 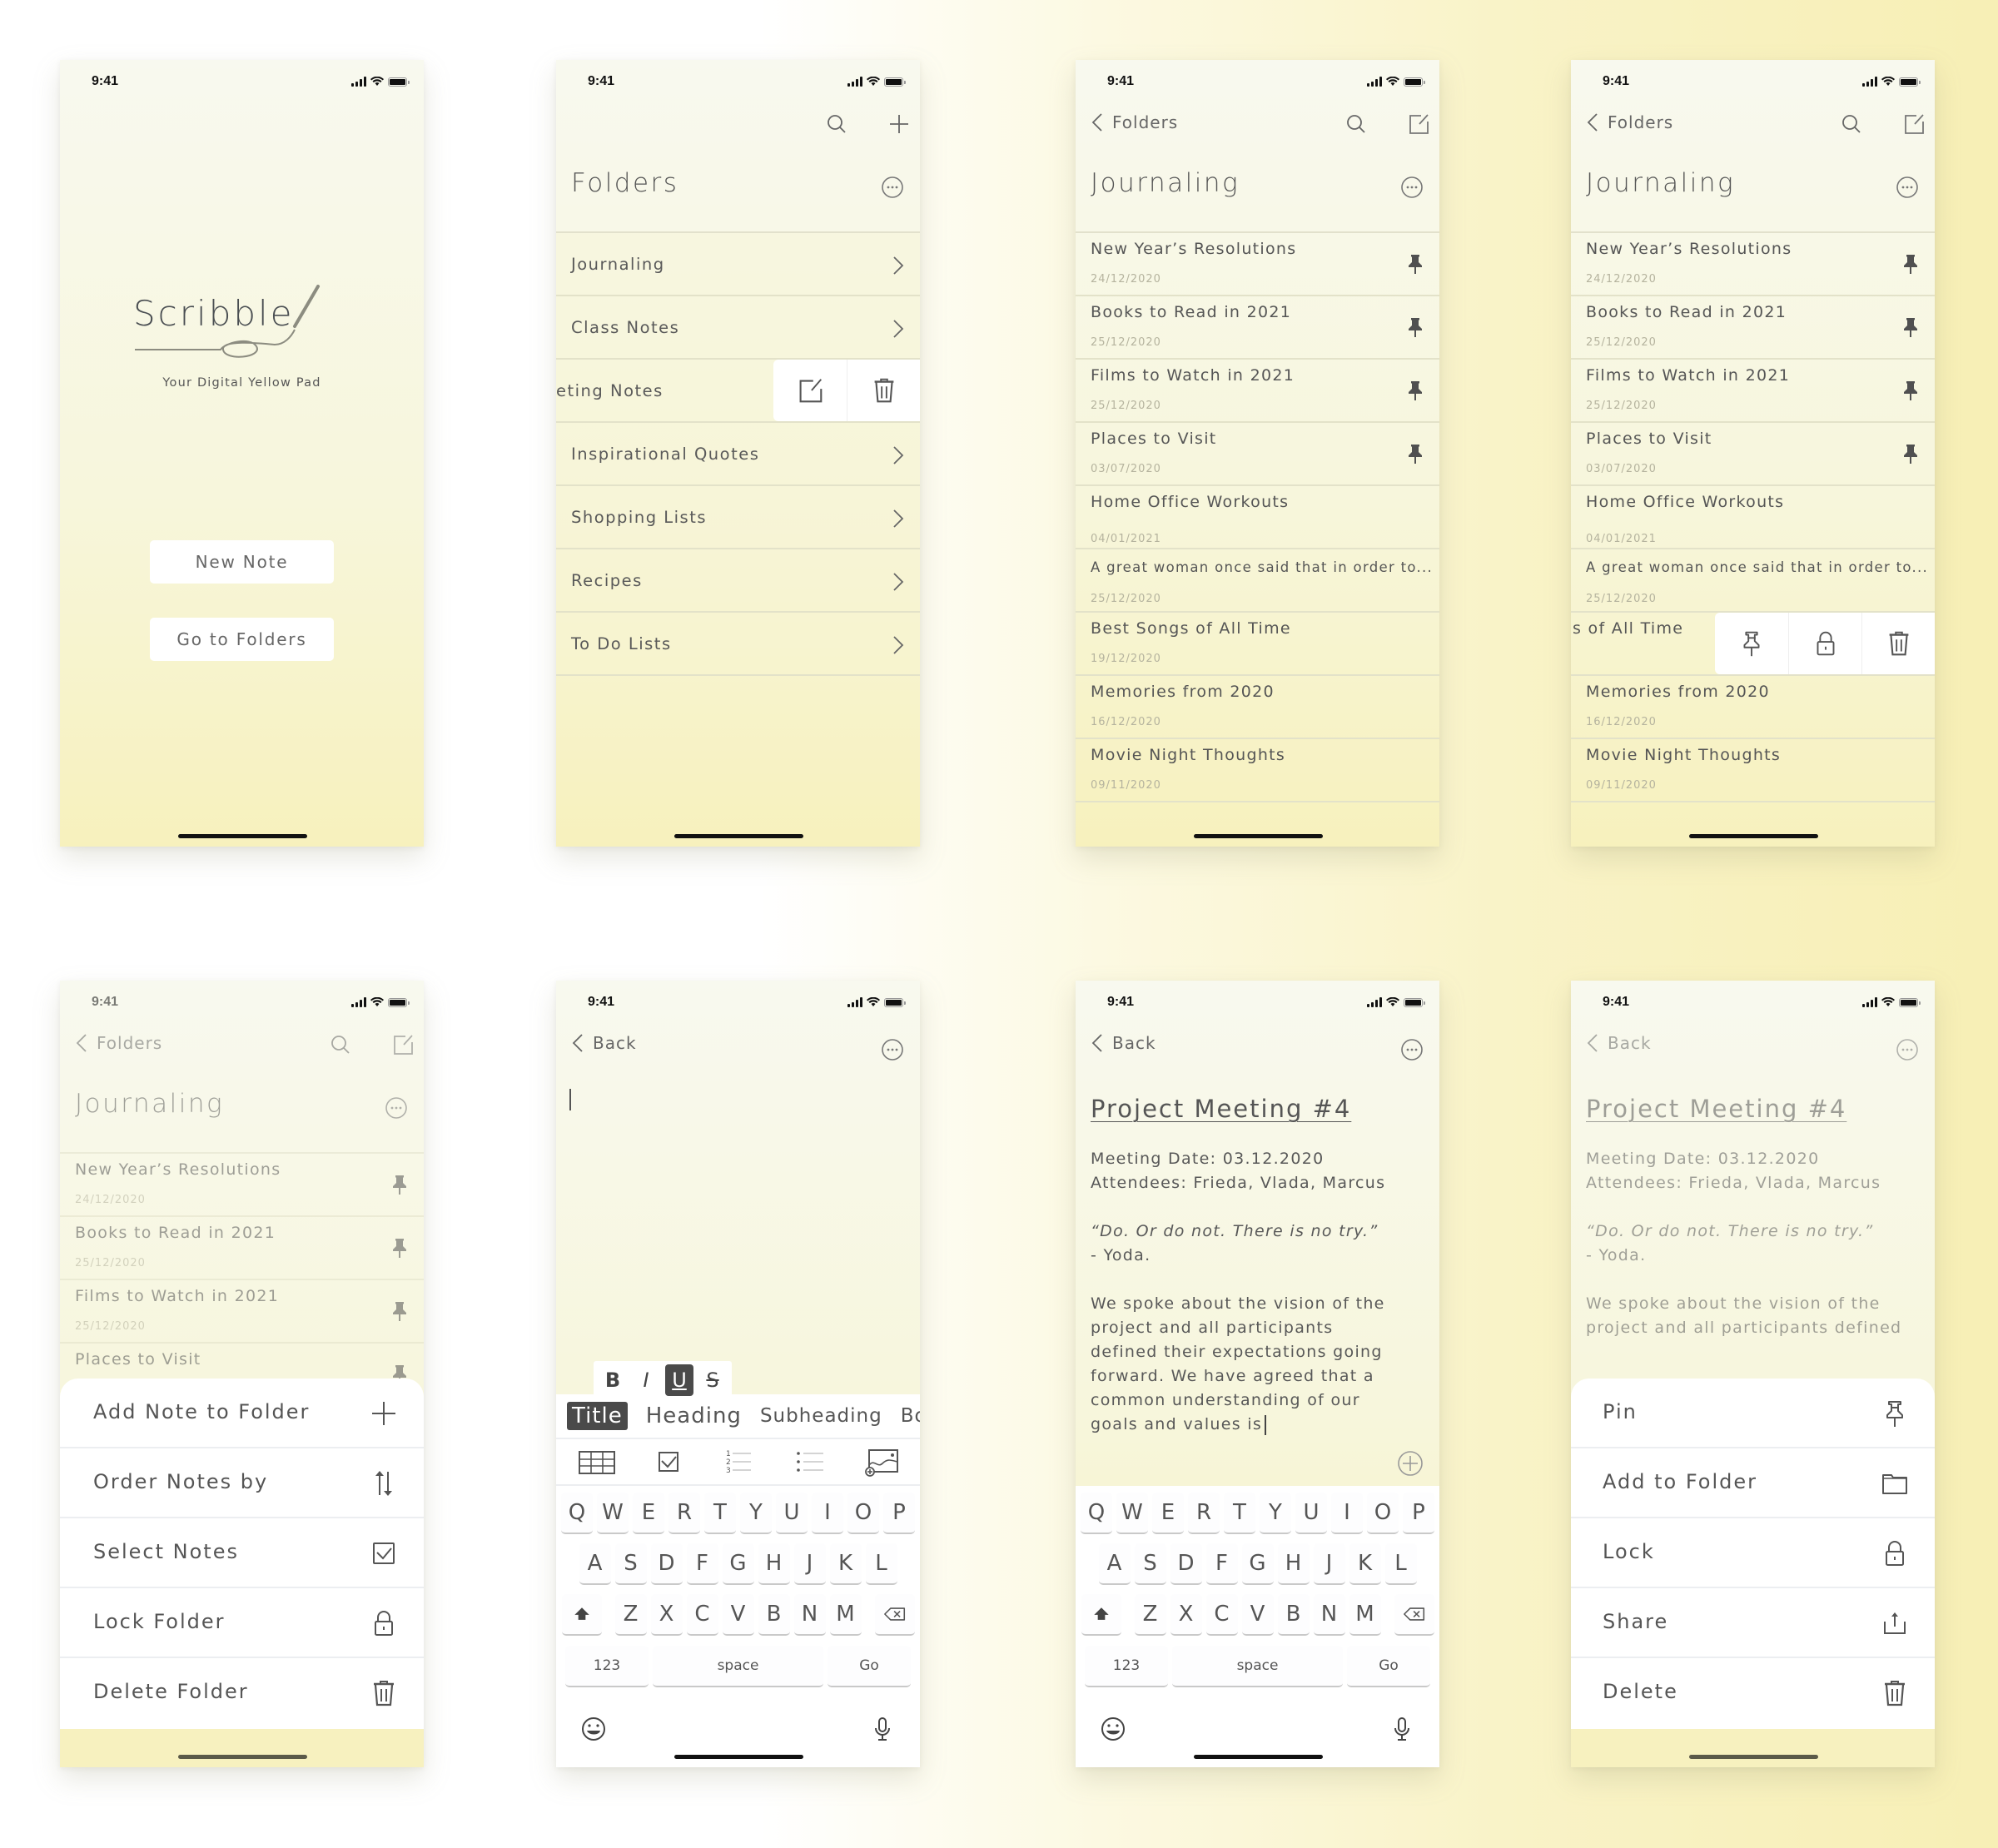 What do you see at coordinates (1753, 265) in the screenshot?
I see `note-item: New Year’s Resolutions 24/12/2020` at bounding box center [1753, 265].